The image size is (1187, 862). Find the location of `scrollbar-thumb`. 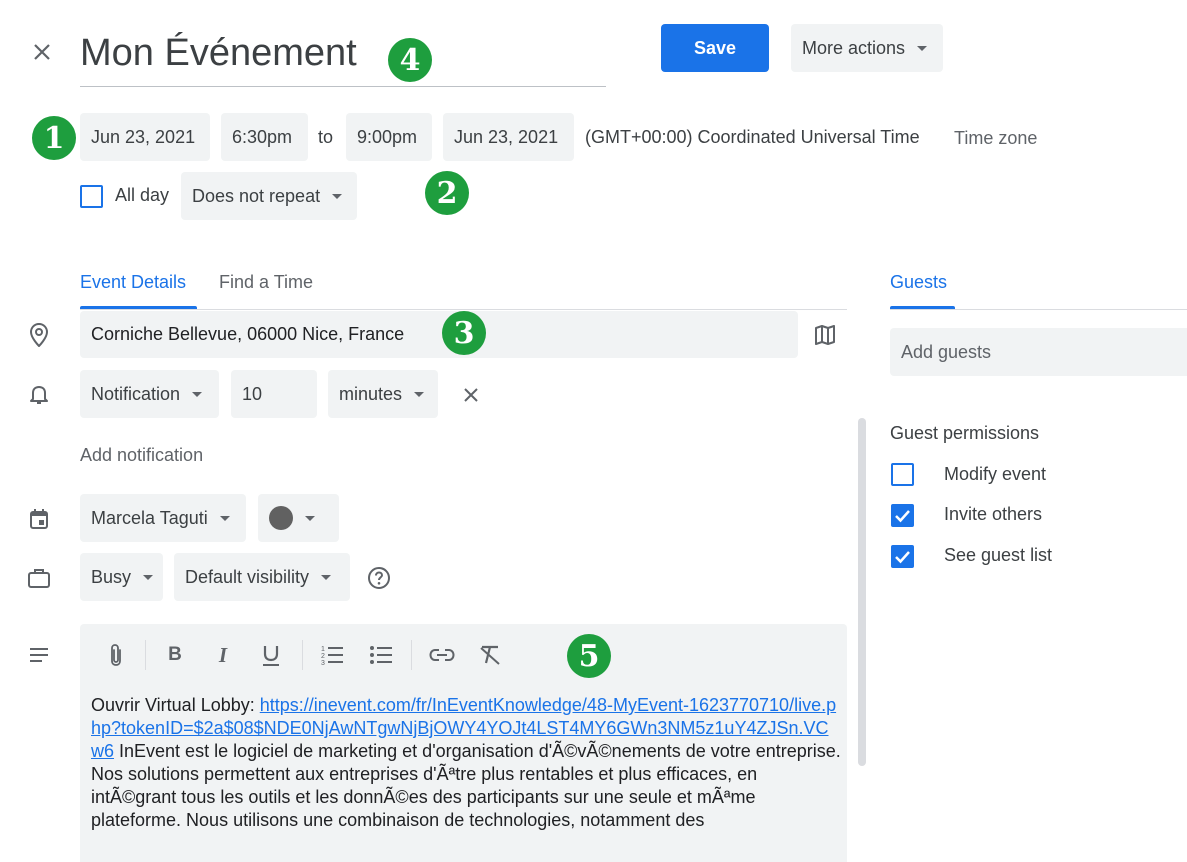

scrollbar-thumb is located at coordinates (862, 592).